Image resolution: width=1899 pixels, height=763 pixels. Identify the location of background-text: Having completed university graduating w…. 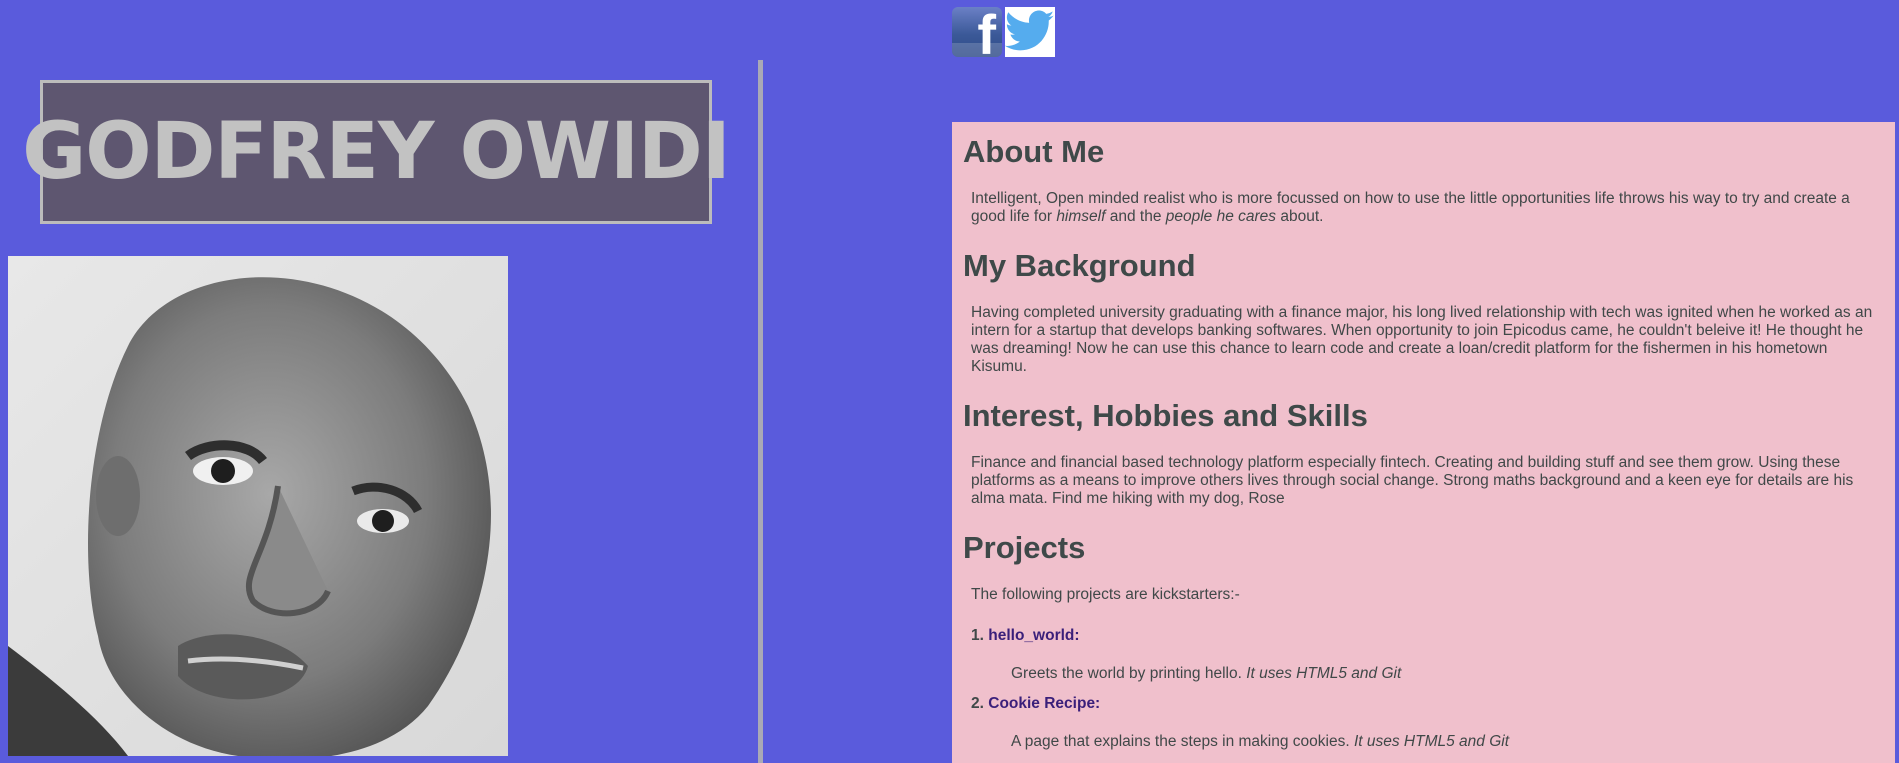
(1422, 339).